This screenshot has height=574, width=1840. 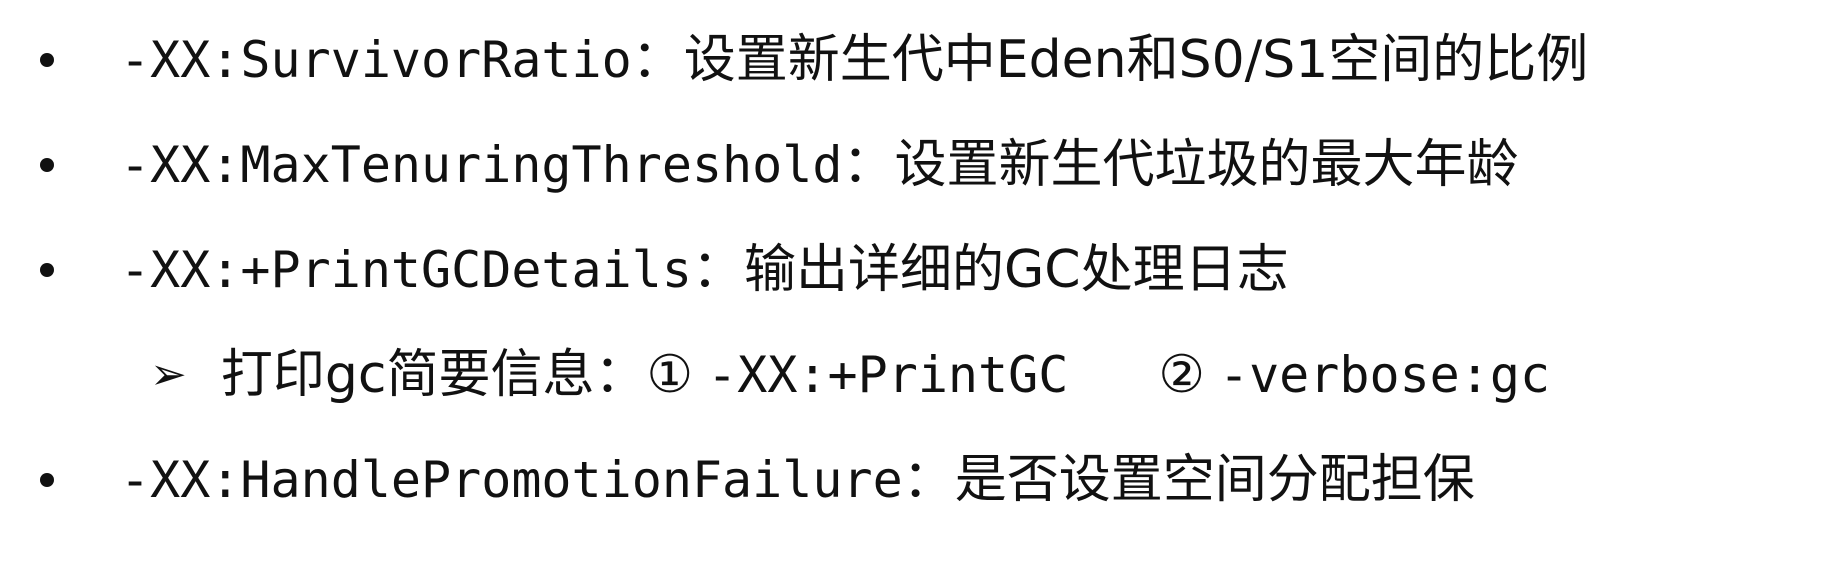 I want to click on sub-option-print-gc: -XX:+PrintGC, so click(x=888, y=375).